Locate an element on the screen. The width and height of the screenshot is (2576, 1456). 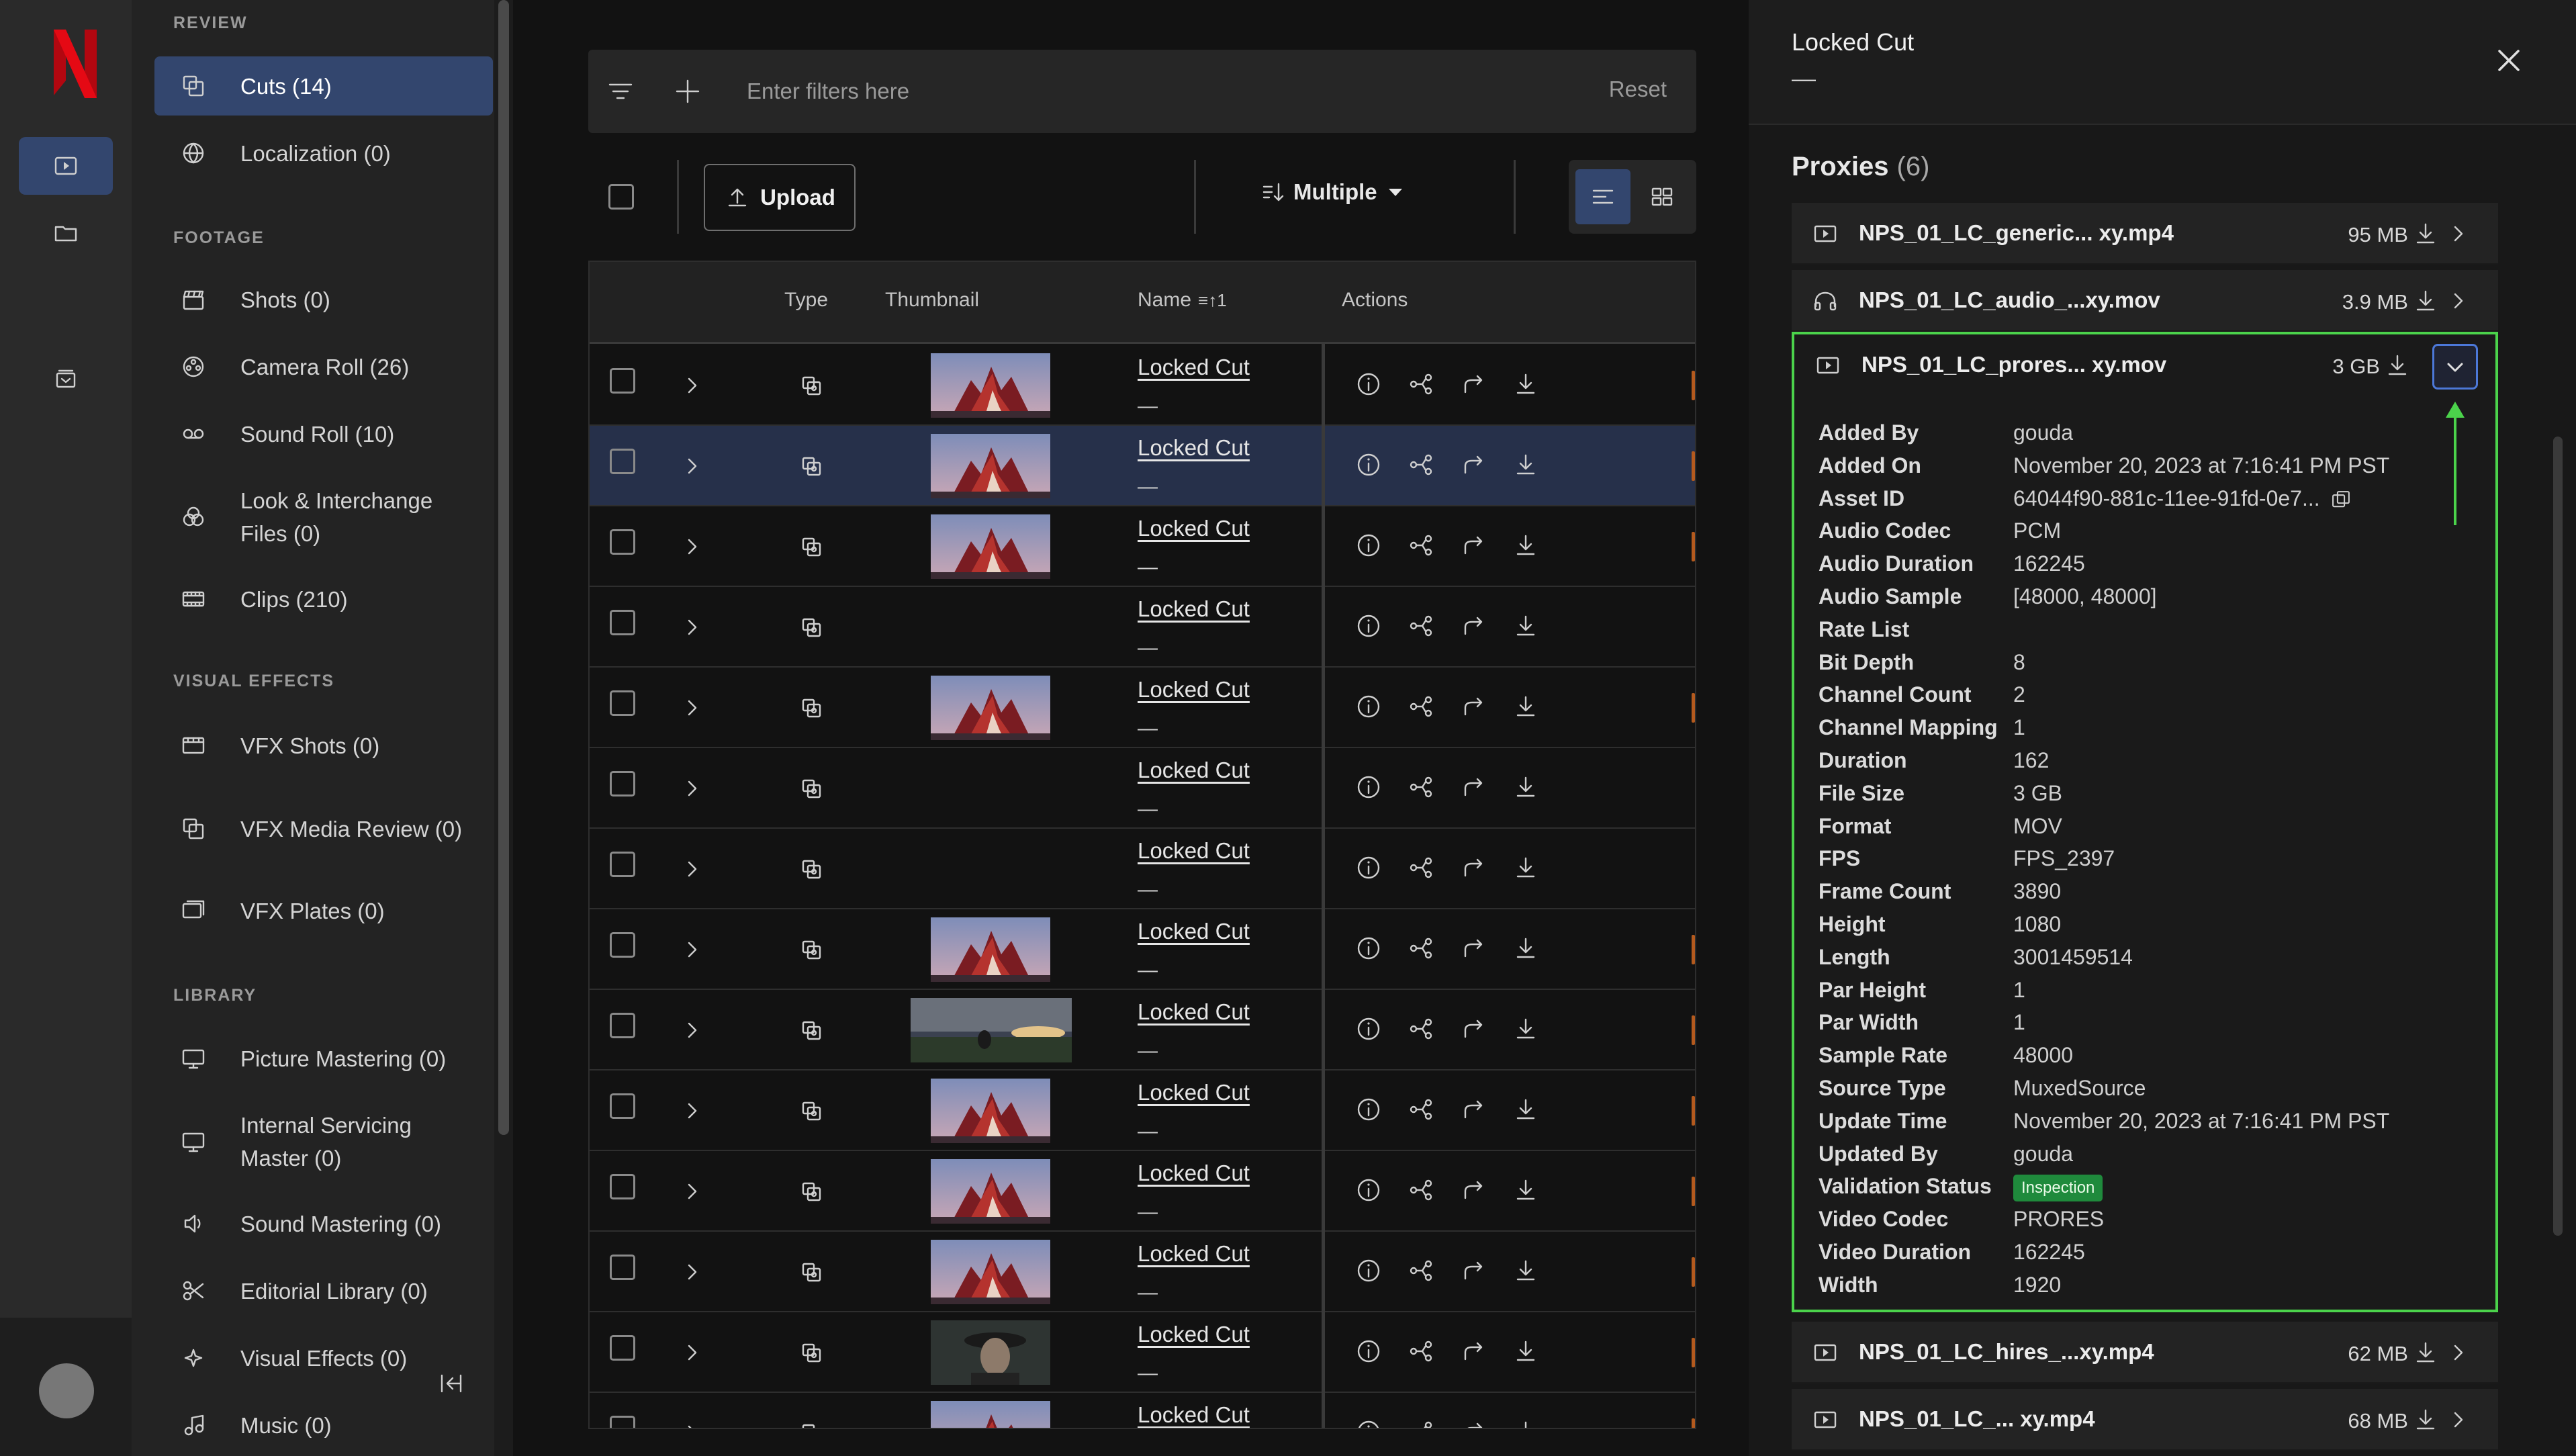
collapse-proxy-button is located at coordinates (2455, 367).